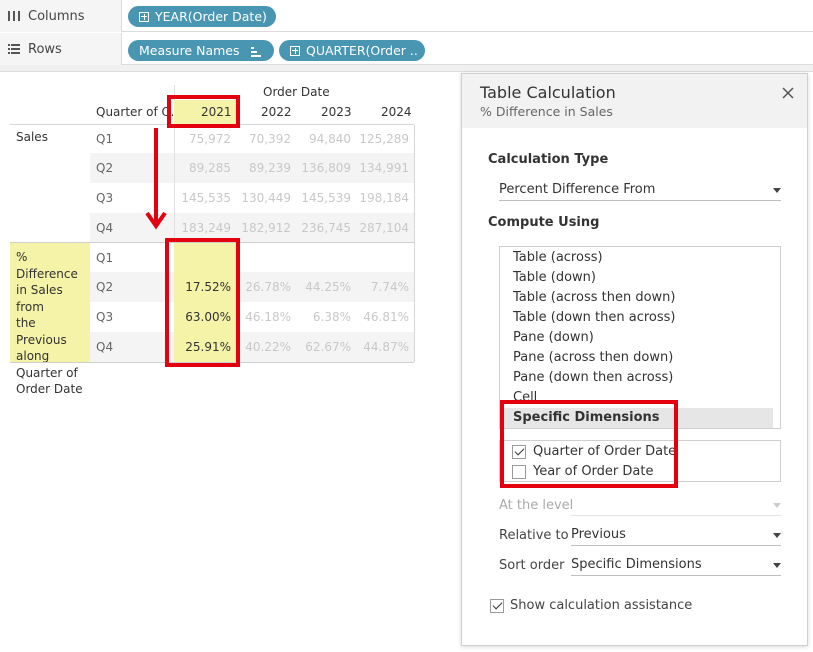 This screenshot has height=652, width=813. I want to click on relative-to-dropdown: Previous, so click(676, 535).